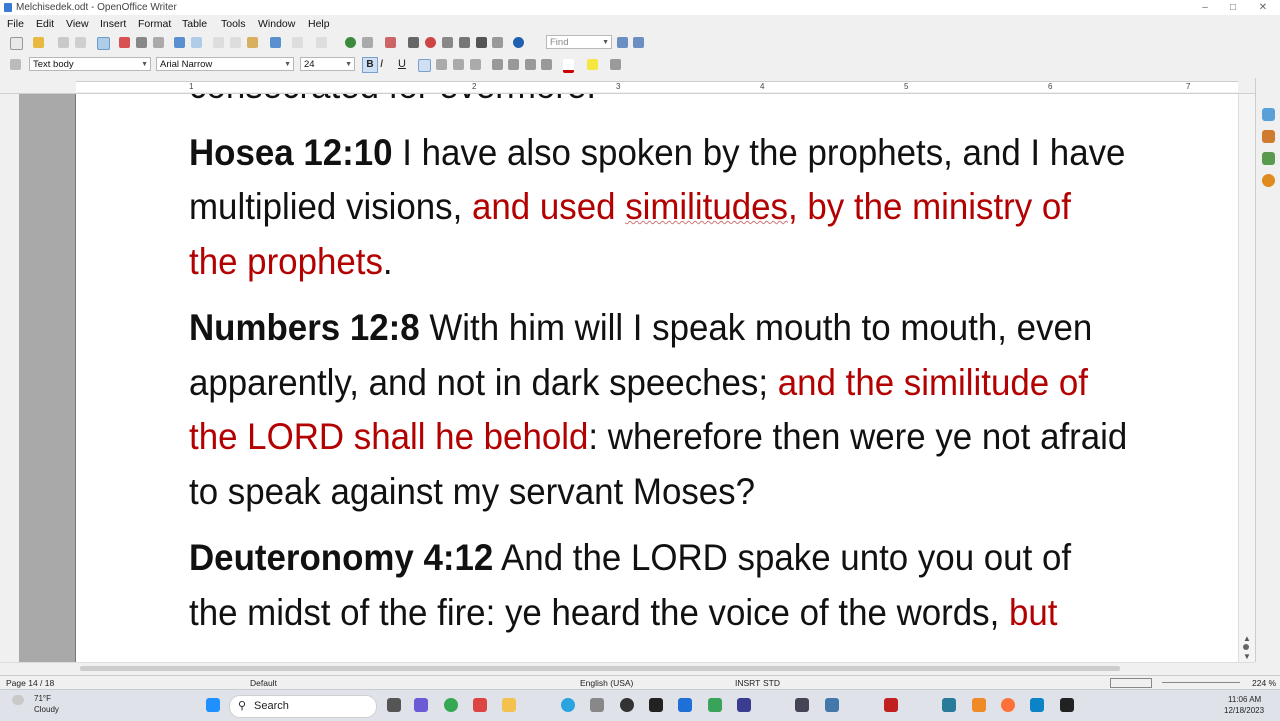  I want to click on email-icon, so click(80, 42).